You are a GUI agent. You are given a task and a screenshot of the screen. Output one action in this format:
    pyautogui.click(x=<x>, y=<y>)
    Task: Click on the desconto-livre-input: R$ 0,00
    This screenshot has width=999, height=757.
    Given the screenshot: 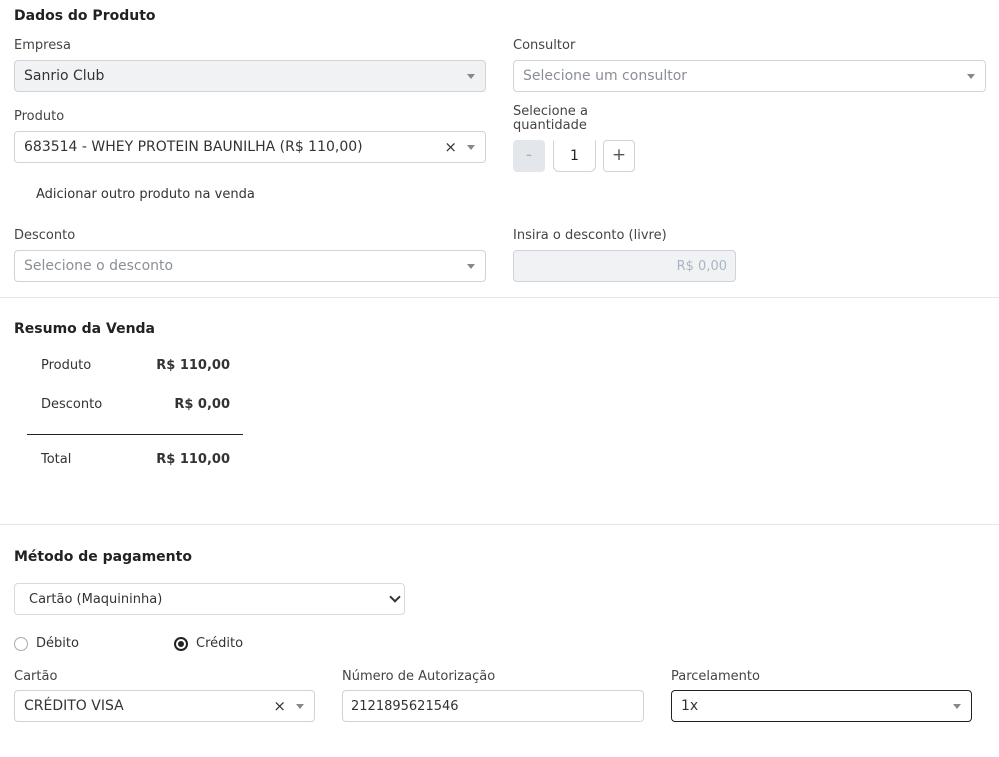 What is the action you would take?
    pyautogui.click(x=624, y=266)
    